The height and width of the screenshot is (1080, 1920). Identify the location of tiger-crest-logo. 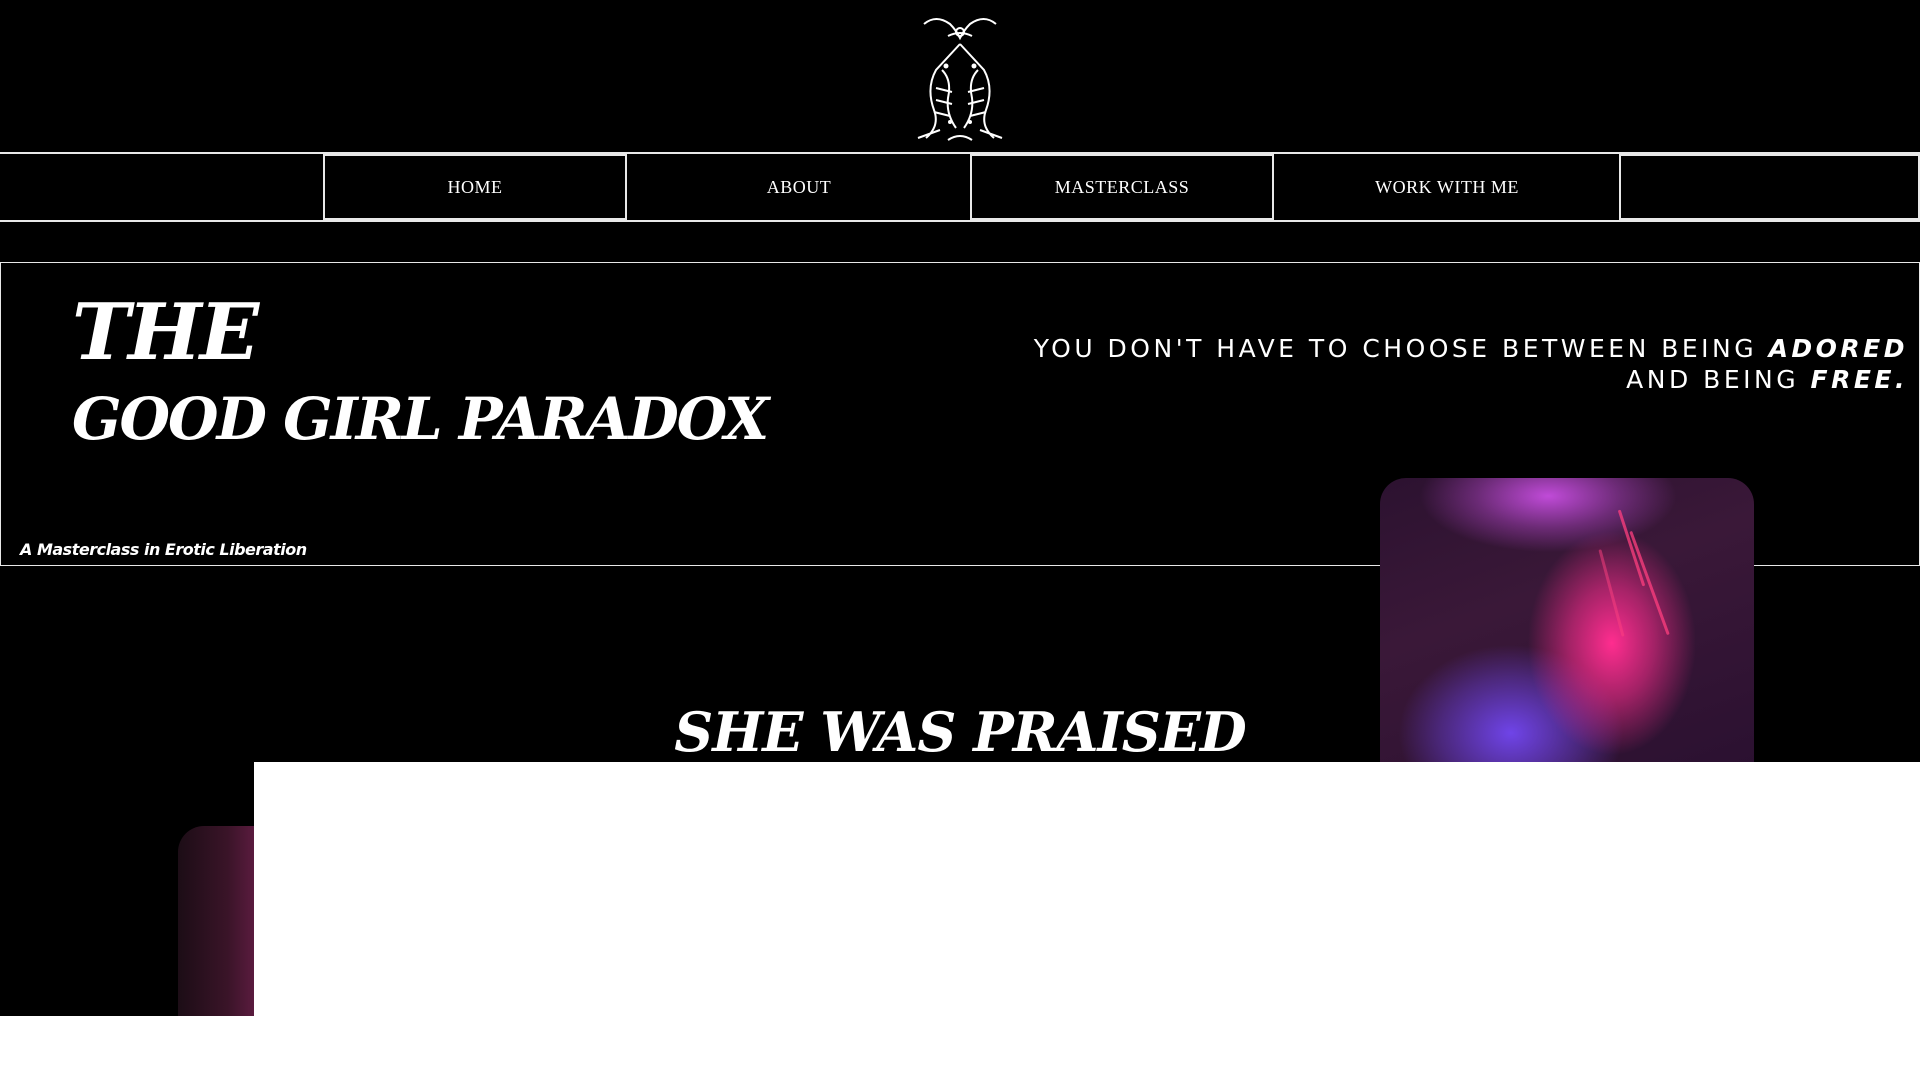
(960, 79).